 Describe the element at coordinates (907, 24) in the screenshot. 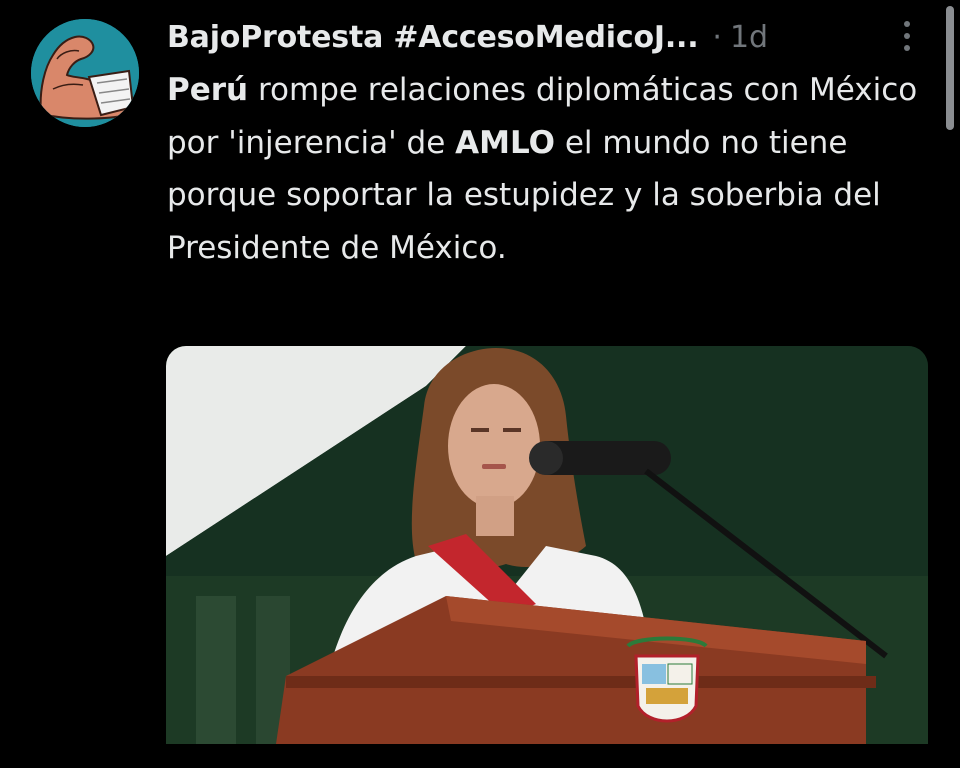

I see `more-vertical-icon` at that location.